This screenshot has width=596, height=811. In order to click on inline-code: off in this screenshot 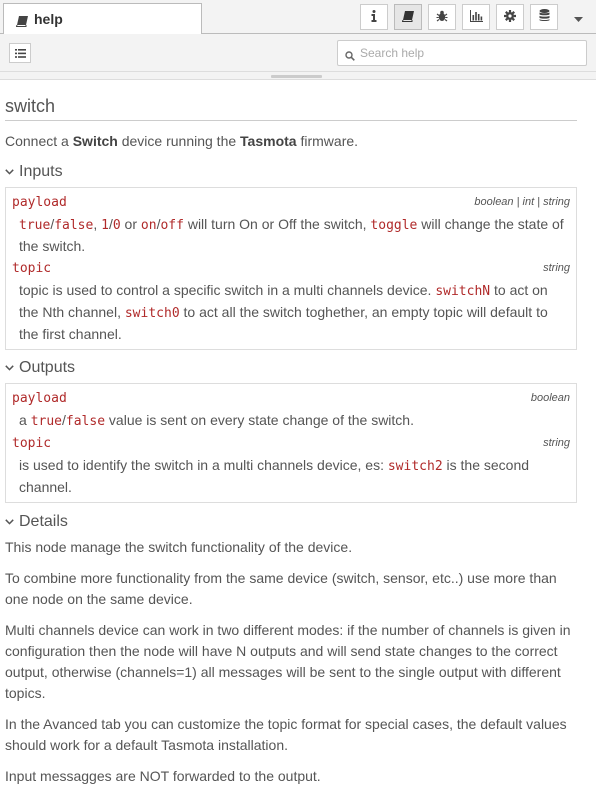, I will do `click(172, 225)`.